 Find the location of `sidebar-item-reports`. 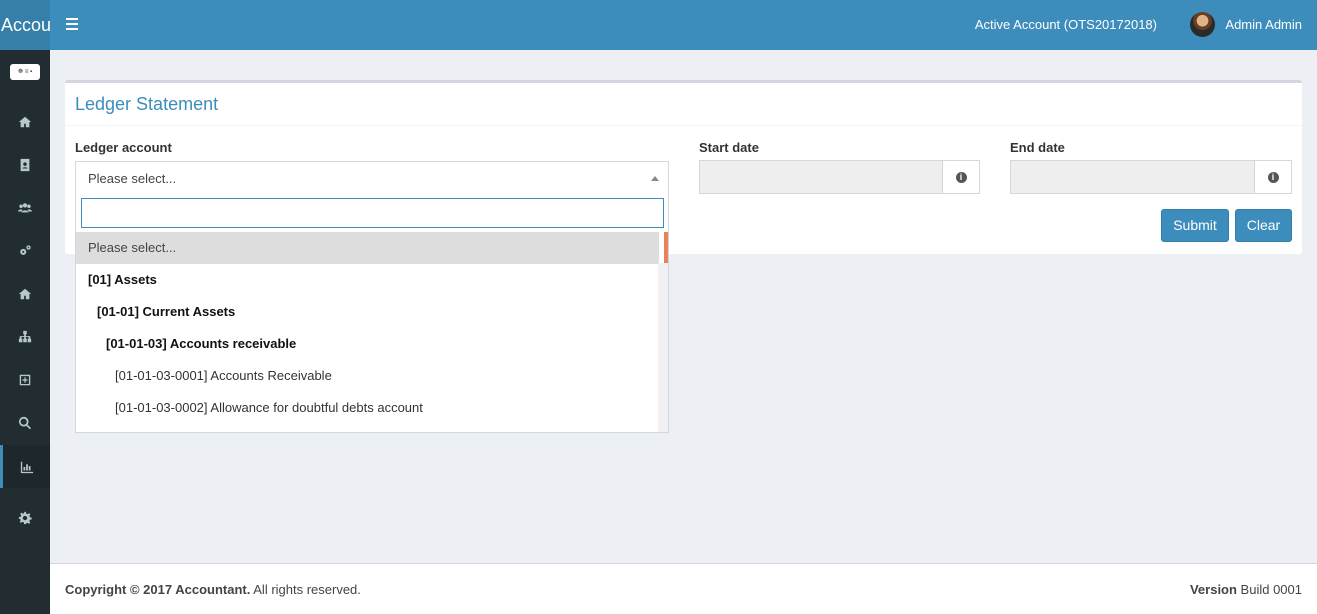

sidebar-item-reports is located at coordinates (25, 466).